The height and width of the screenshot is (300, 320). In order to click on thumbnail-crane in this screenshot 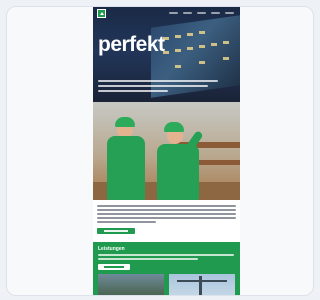, I will do `click(202, 284)`.